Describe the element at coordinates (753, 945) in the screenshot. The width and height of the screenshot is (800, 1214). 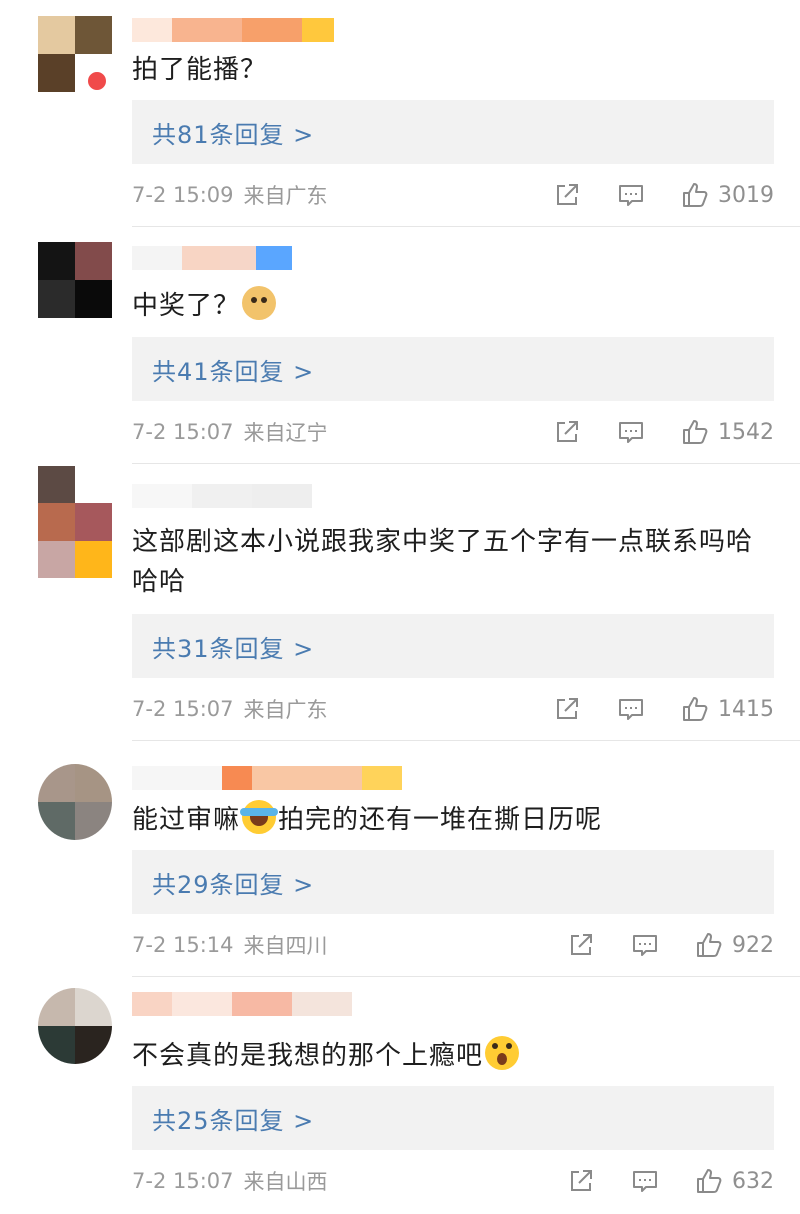
I see `like-count: 922` at that location.